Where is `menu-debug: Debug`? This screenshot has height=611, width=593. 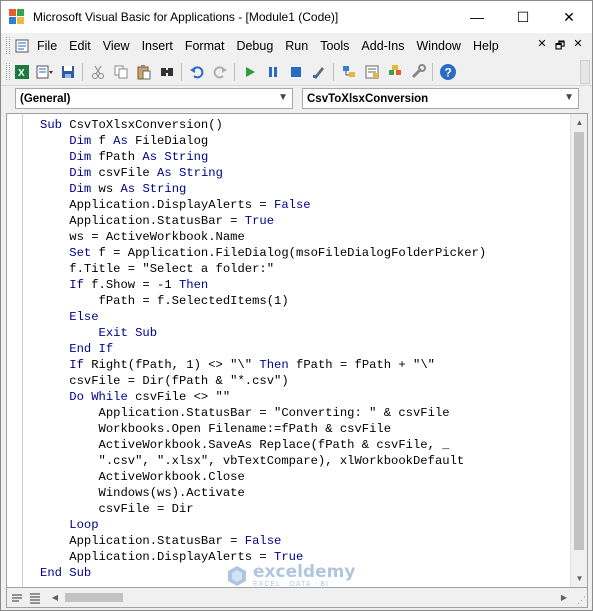 menu-debug: Debug is located at coordinates (254, 46).